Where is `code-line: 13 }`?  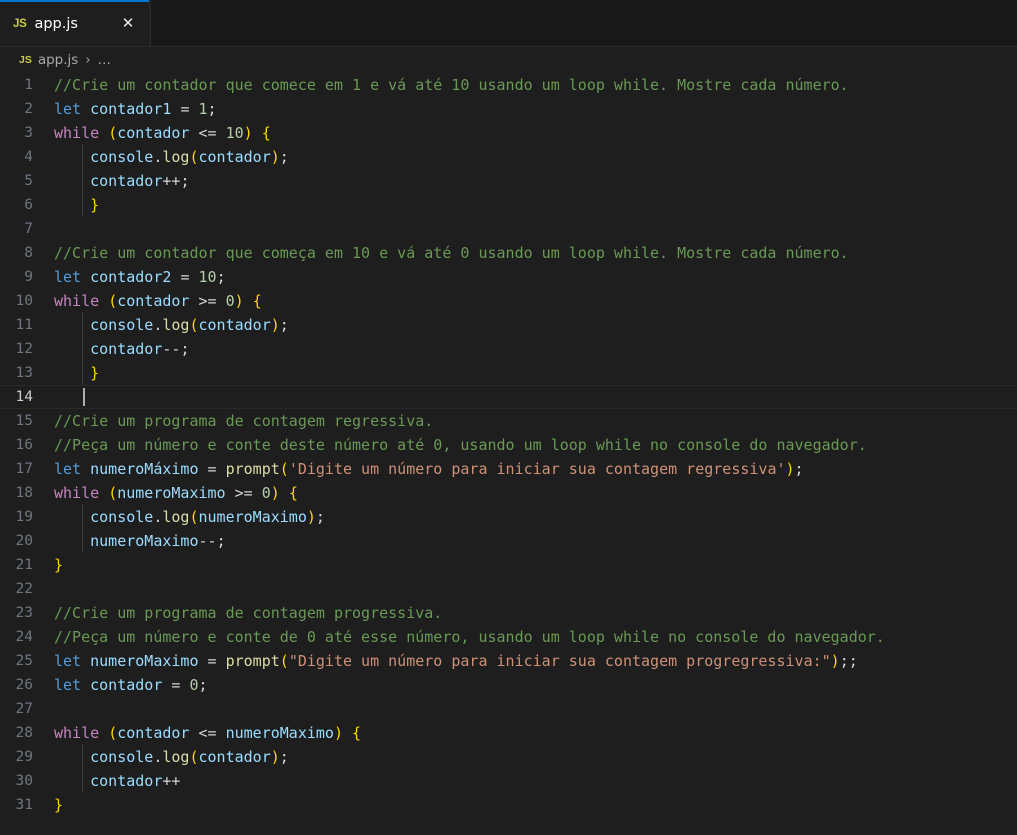 code-line: 13 } is located at coordinates (508, 373).